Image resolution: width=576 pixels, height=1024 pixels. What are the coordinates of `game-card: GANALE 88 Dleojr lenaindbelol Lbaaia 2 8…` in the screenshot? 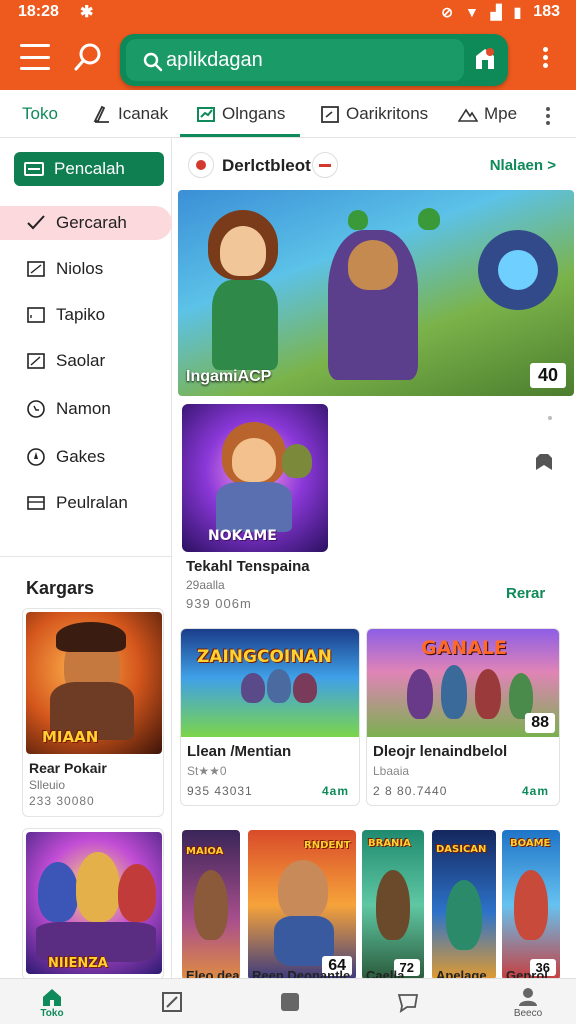 It's located at (463, 717).